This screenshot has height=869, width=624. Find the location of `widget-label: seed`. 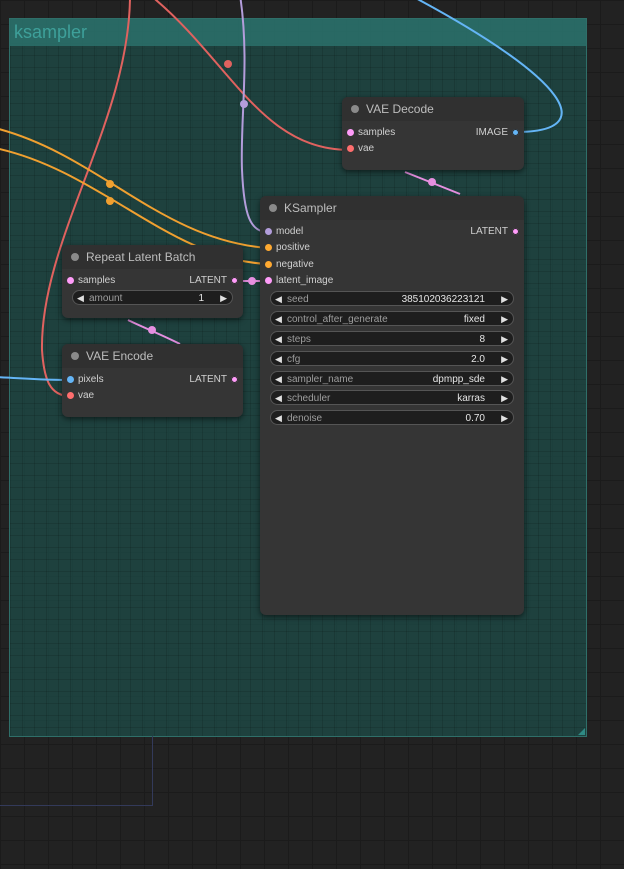

widget-label: seed is located at coordinates (298, 299).